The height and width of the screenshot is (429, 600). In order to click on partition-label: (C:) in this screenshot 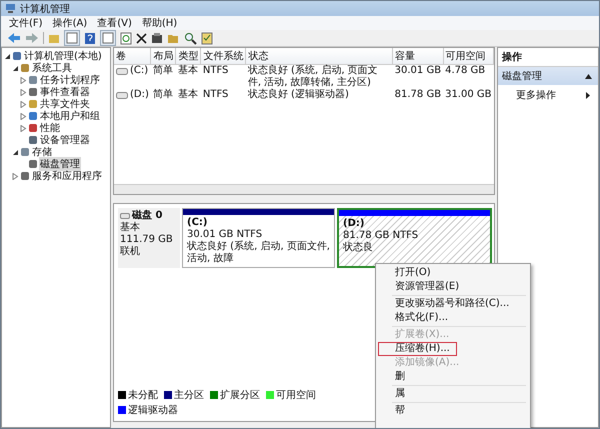, I will do `click(197, 223)`.